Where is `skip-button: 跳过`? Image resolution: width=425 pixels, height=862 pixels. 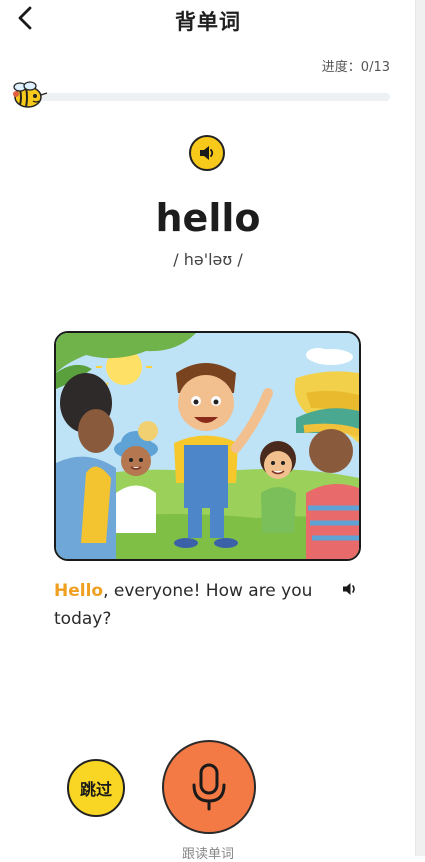
skip-button: 跳过 is located at coordinates (96, 788).